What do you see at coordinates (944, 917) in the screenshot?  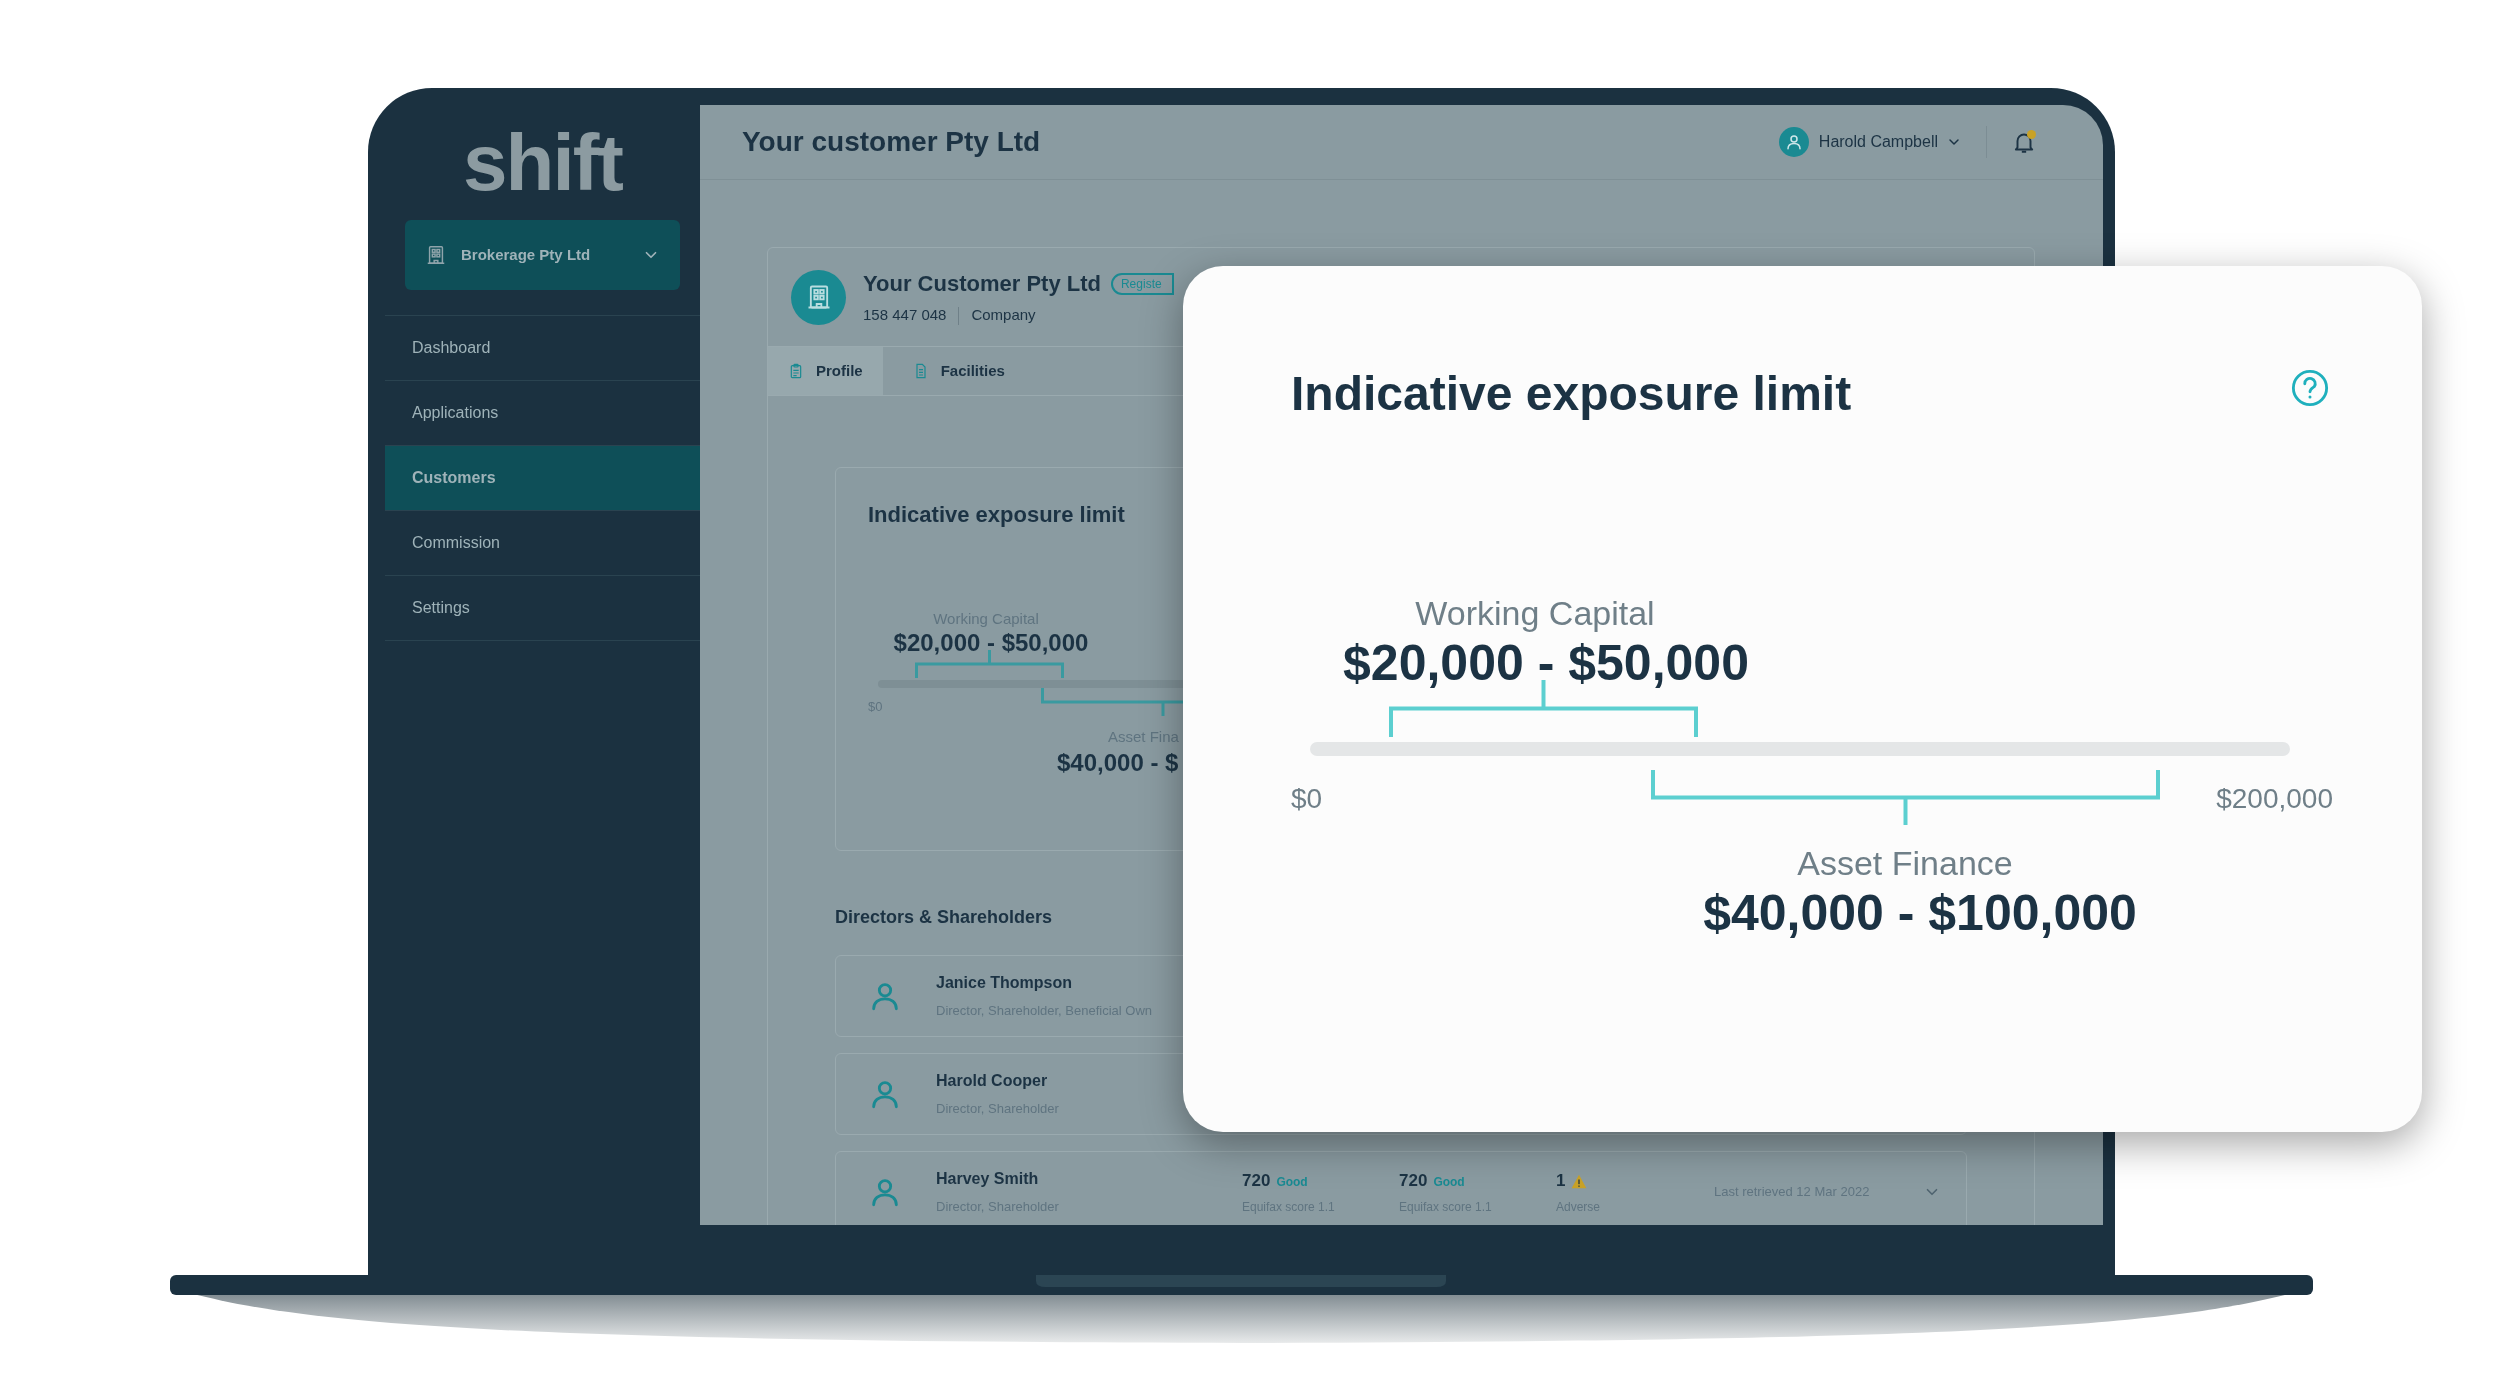 I see `section-title: Directors & Shareholders` at bounding box center [944, 917].